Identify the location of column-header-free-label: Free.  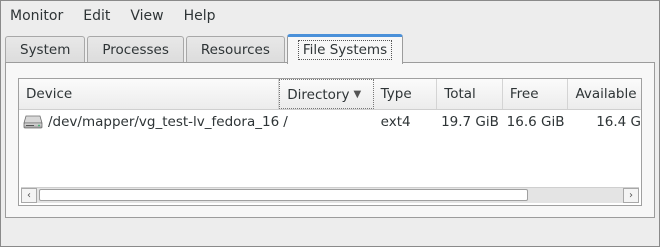
(524, 94).